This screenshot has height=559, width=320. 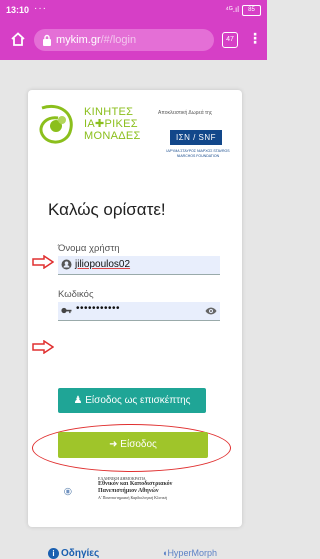 What do you see at coordinates (118, 40) in the screenshot?
I see `url-path: /#/login` at bounding box center [118, 40].